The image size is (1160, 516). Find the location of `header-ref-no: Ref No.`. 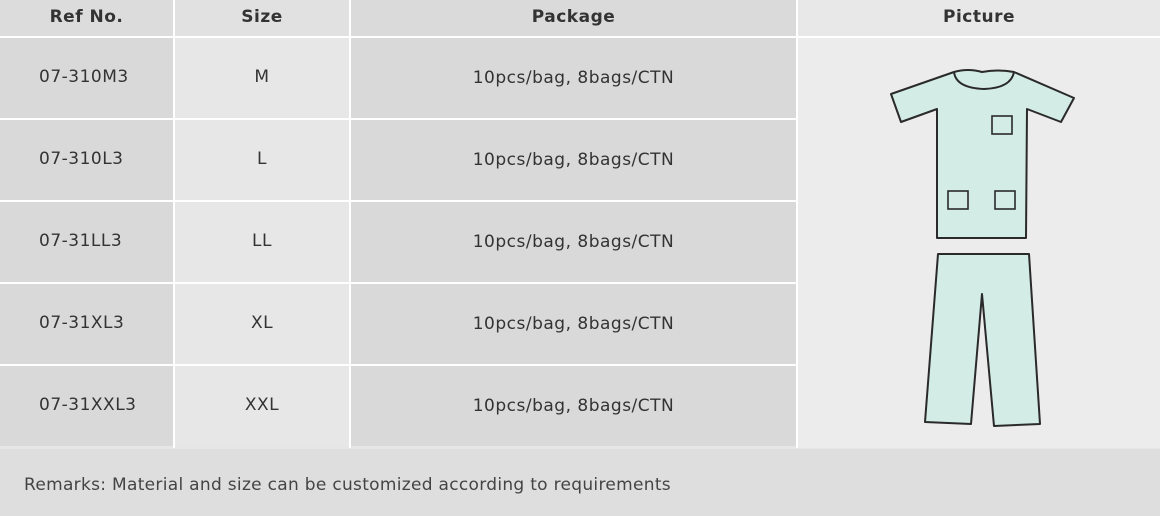

header-ref-no: Ref No. is located at coordinates (86, 18).